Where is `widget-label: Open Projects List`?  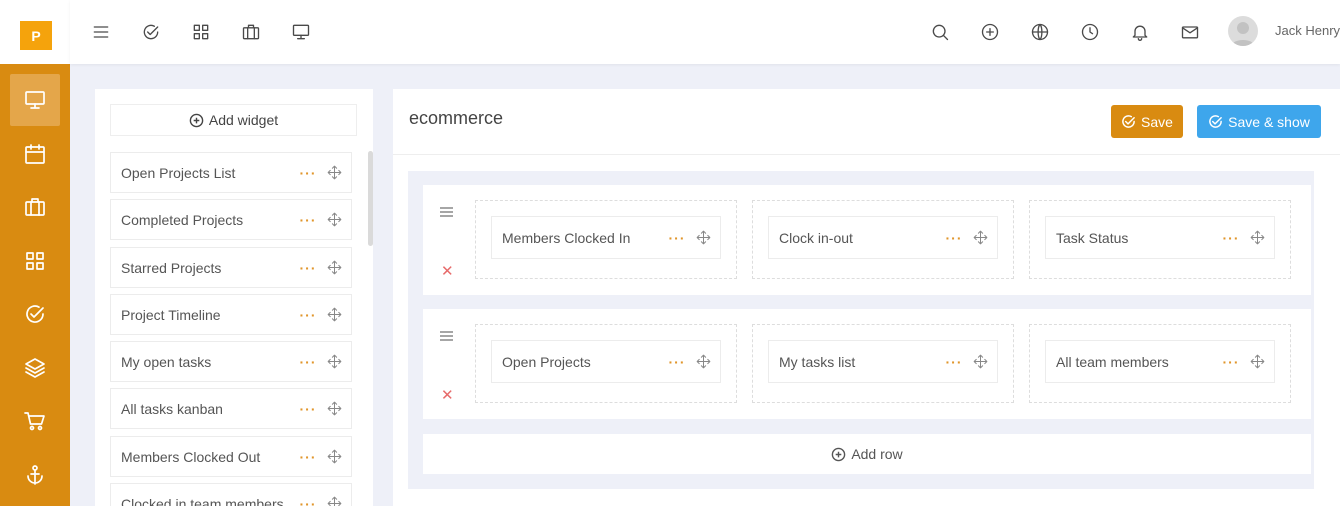
widget-label: Open Projects List is located at coordinates (178, 172).